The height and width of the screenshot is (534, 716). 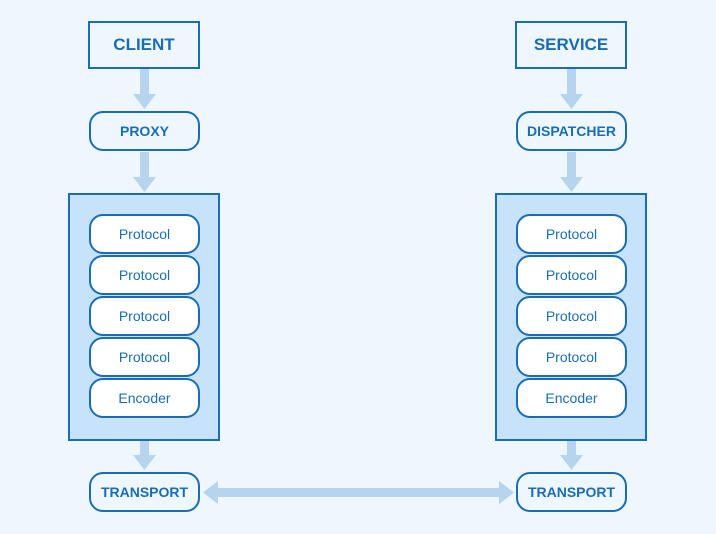 I want to click on client-layer-protocol-2: Protocol, so click(x=144, y=275).